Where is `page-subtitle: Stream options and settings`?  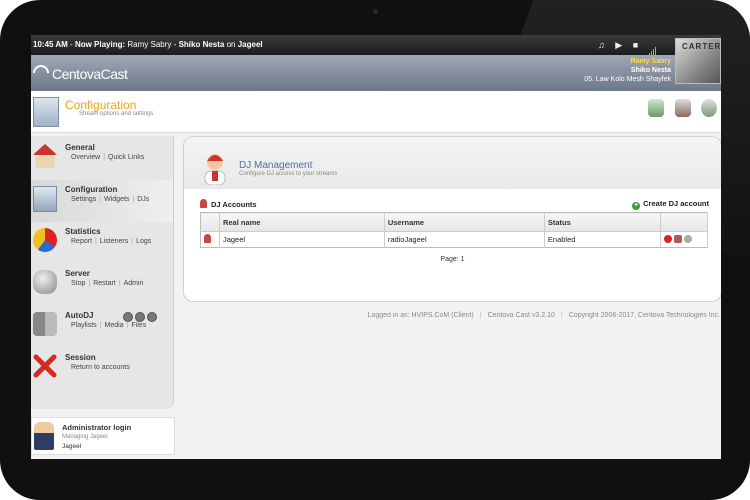
page-subtitle: Stream options and settings is located at coordinates (116, 114).